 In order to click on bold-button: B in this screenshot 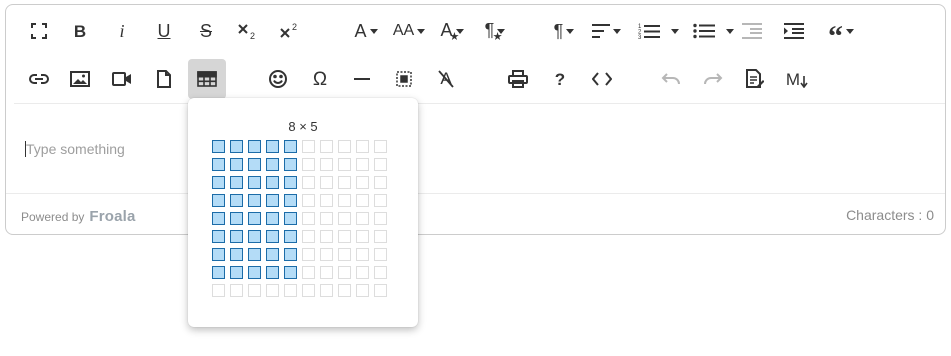, I will do `click(80, 31)`.